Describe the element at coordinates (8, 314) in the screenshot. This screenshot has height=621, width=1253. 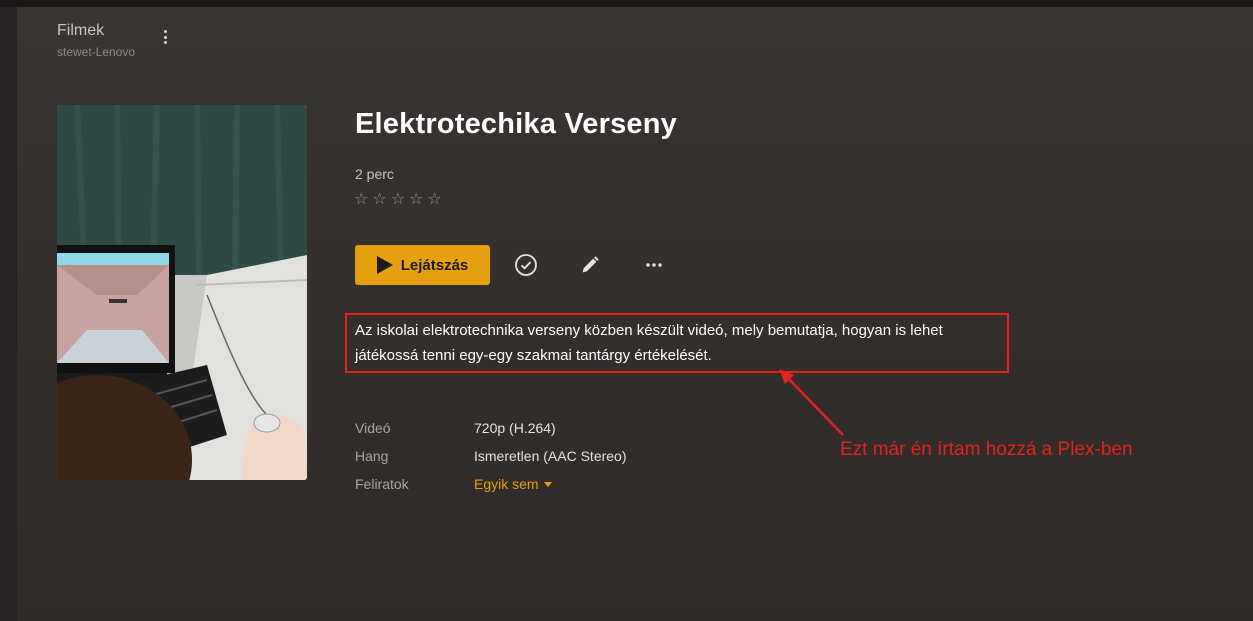
I see `left-sidebar-rail` at that location.